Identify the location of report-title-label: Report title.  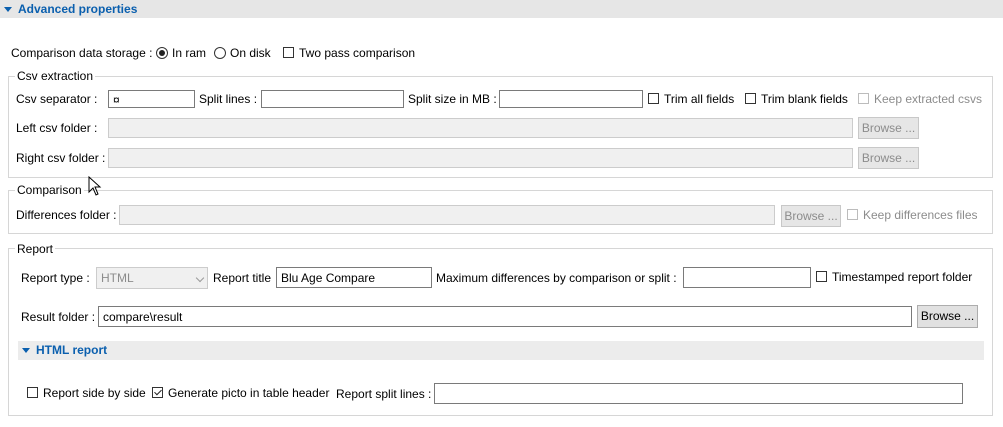
(242, 278).